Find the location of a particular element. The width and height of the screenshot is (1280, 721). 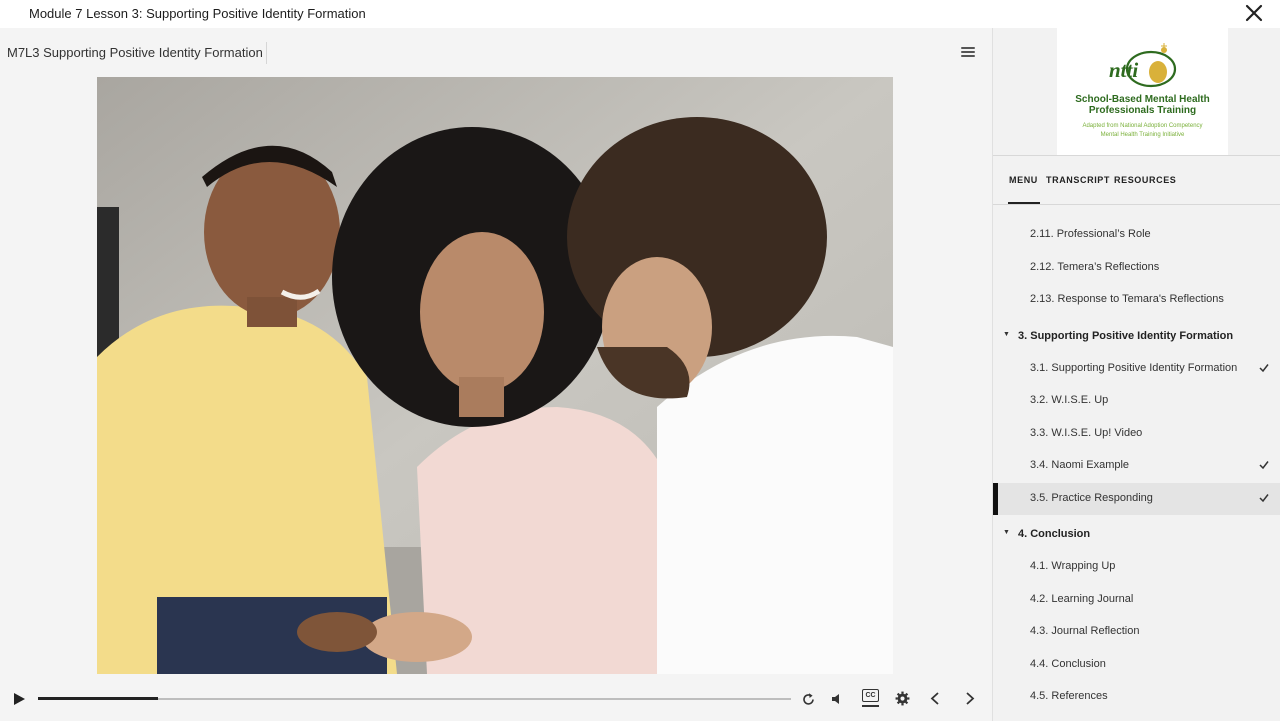

menu-item-3-5: 3.5. Practice Responding is located at coordinates (1136, 499).